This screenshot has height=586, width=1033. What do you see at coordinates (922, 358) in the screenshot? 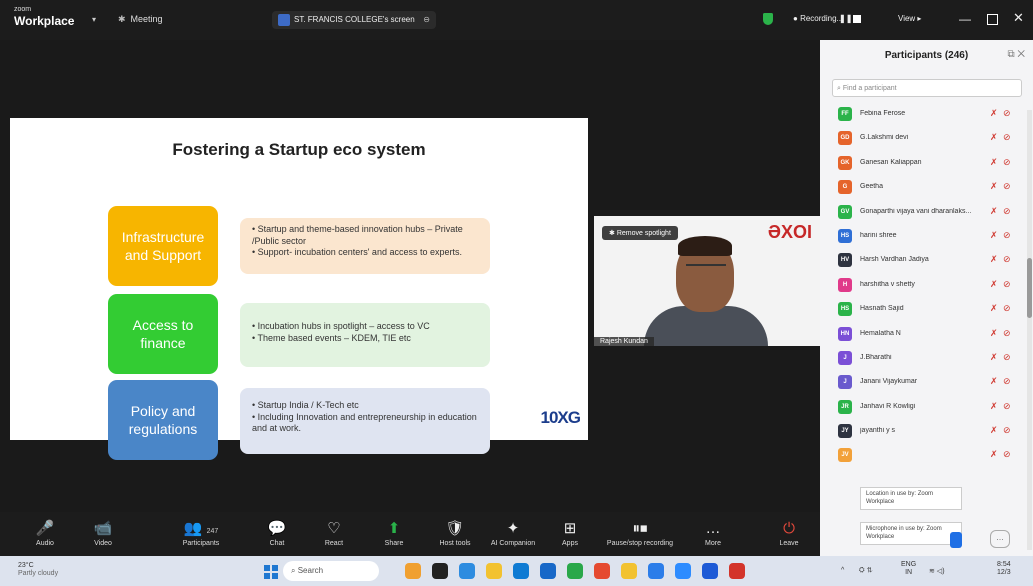
I see `participant-row: J J.Bharathi ✗ ⊘` at bounding box center [922, 358].